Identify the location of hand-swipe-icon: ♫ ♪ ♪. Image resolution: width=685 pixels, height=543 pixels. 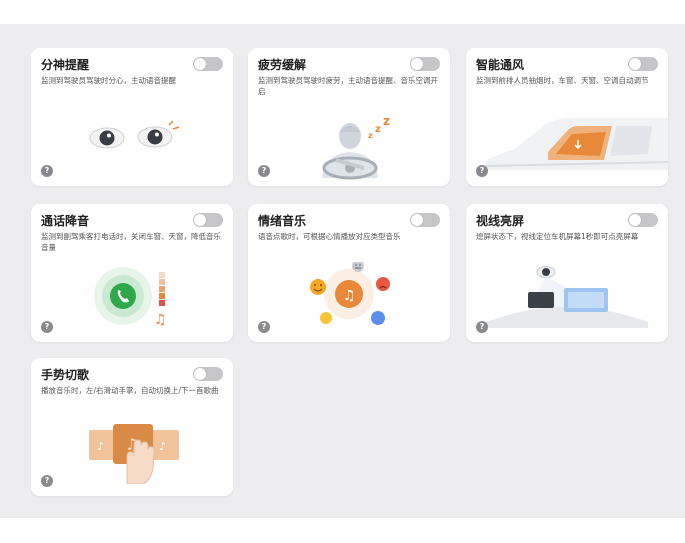
(134, 454).